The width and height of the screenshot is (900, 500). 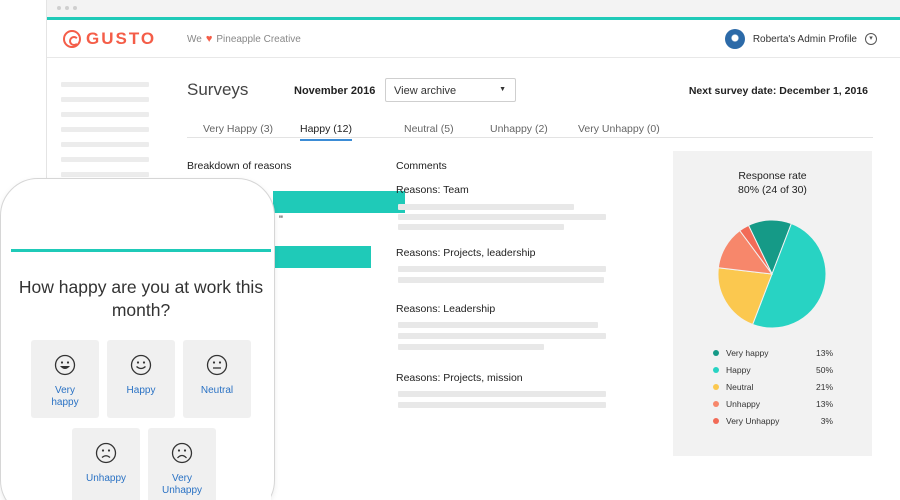 I want to click on browser-chrome, so click(x=473, y=8).